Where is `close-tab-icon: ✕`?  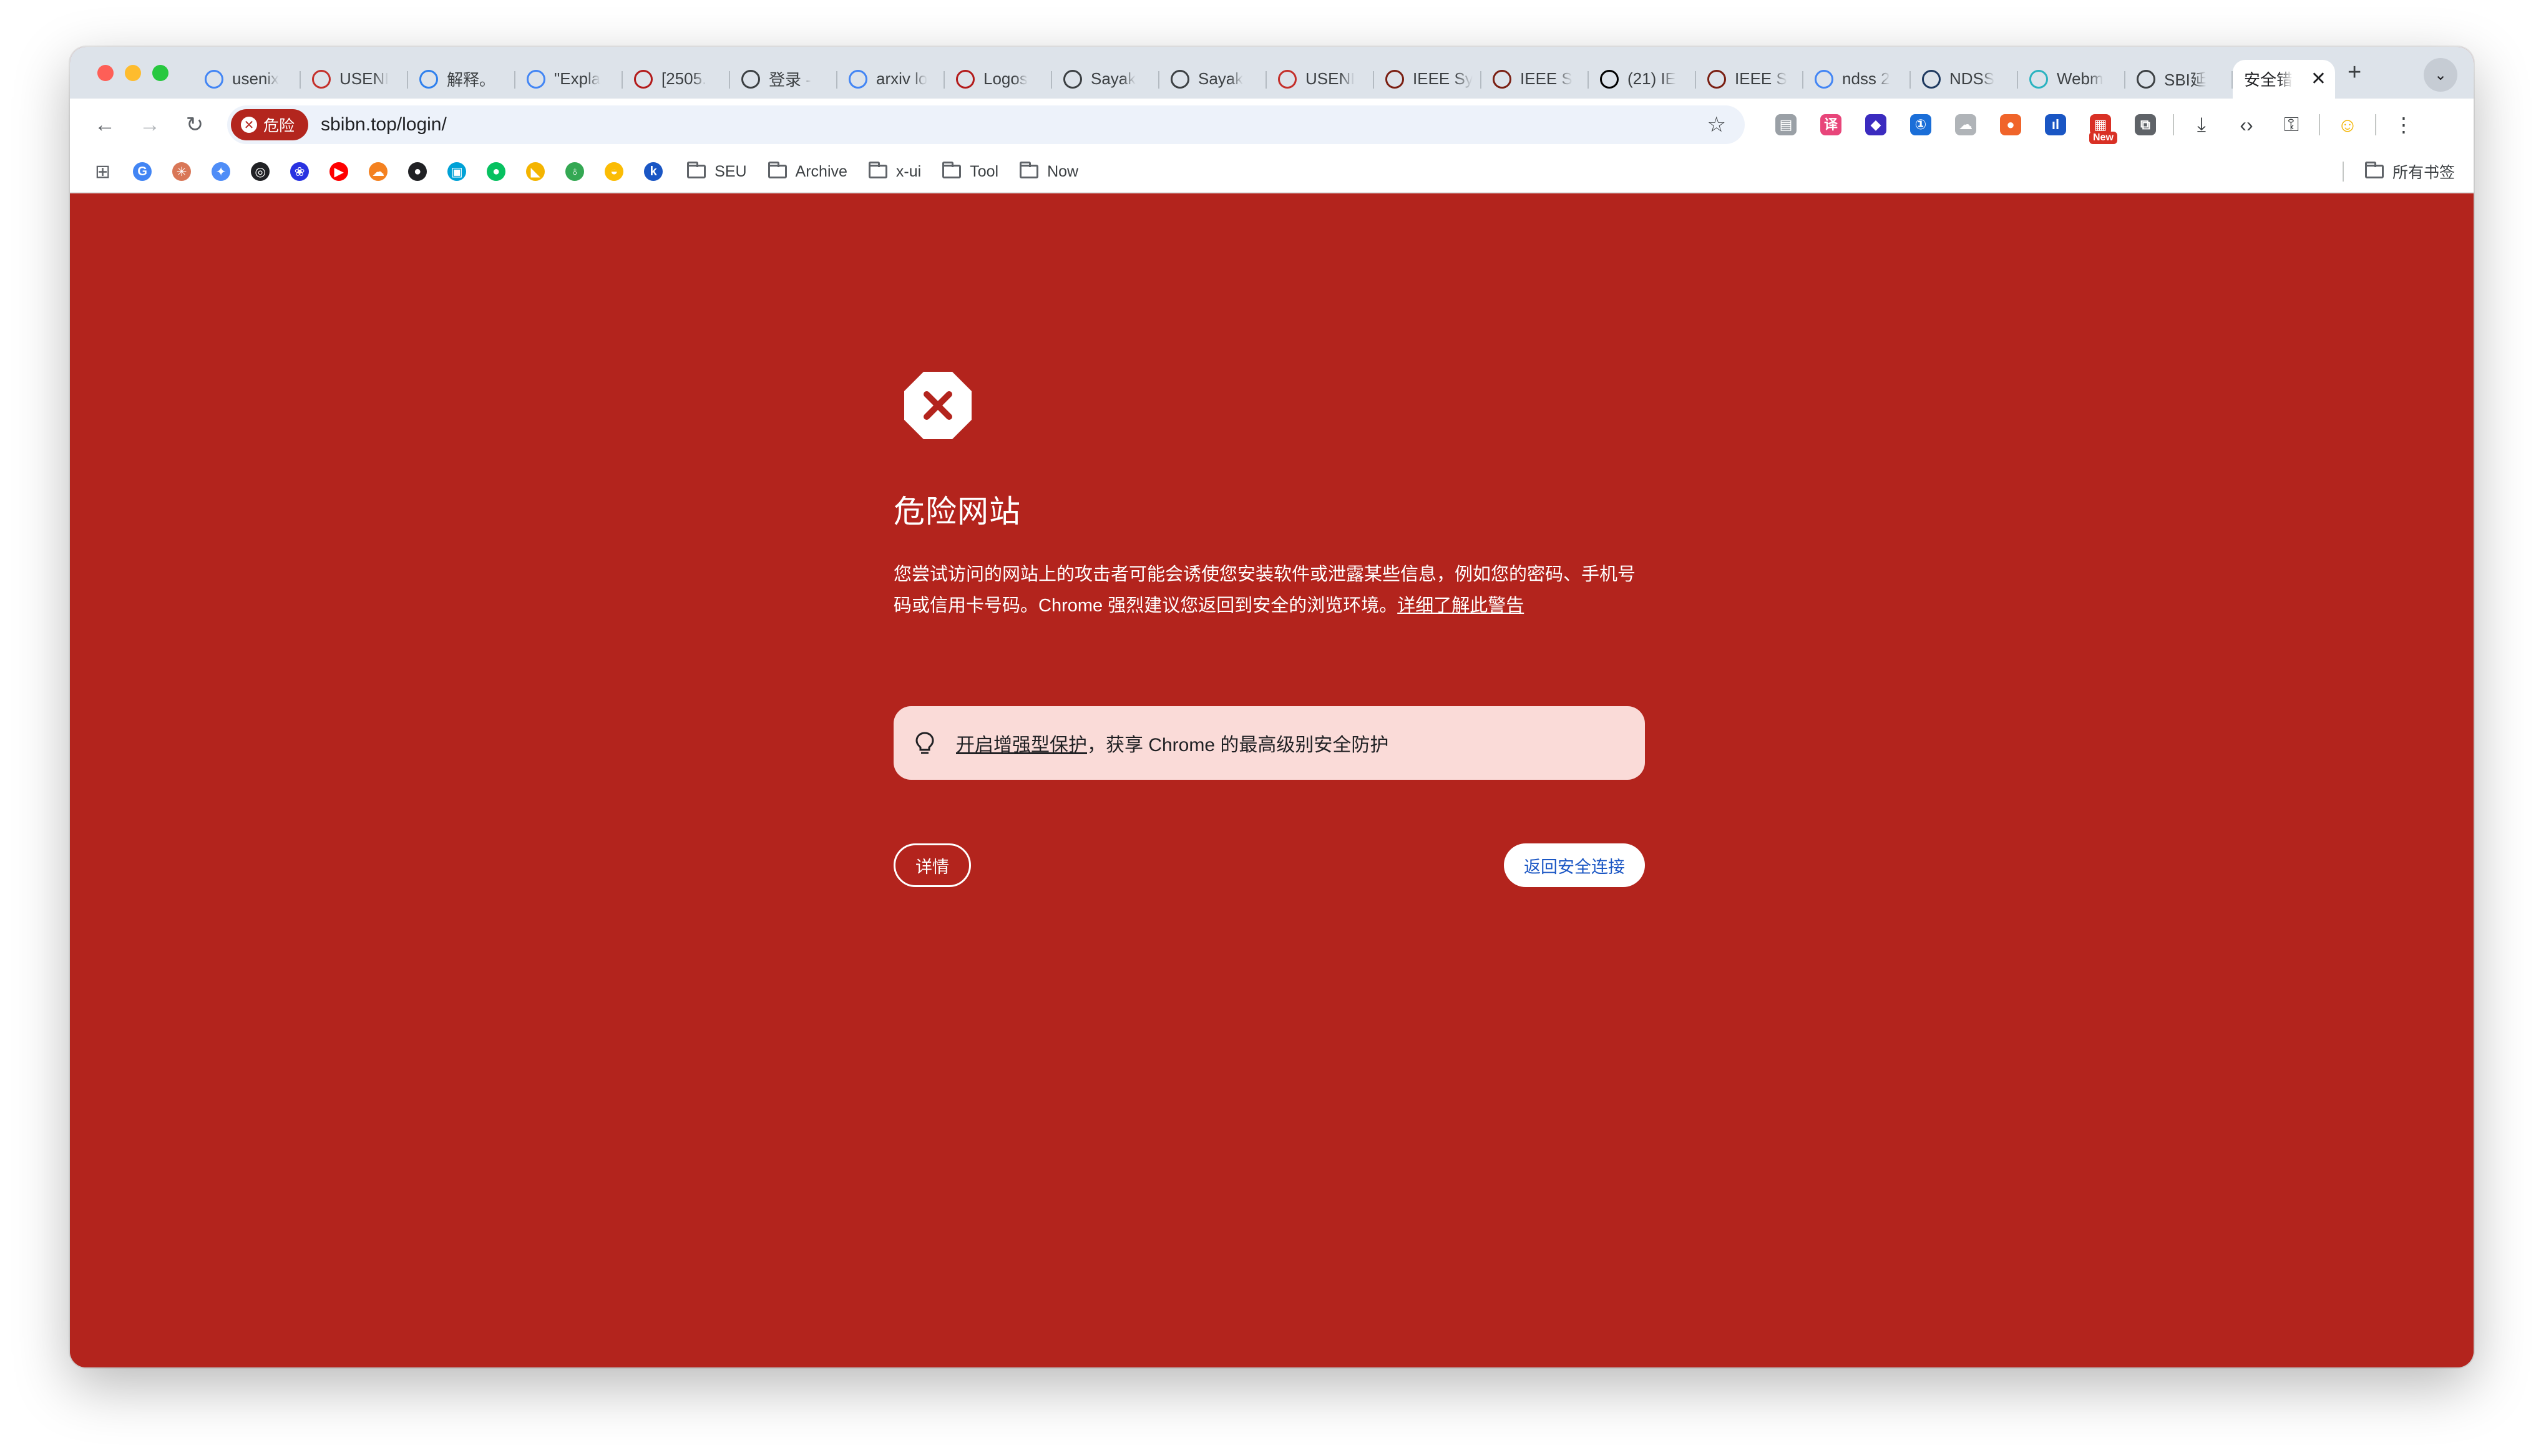 close-tab-icon: ✕ is located at coordinates (2318, 79).